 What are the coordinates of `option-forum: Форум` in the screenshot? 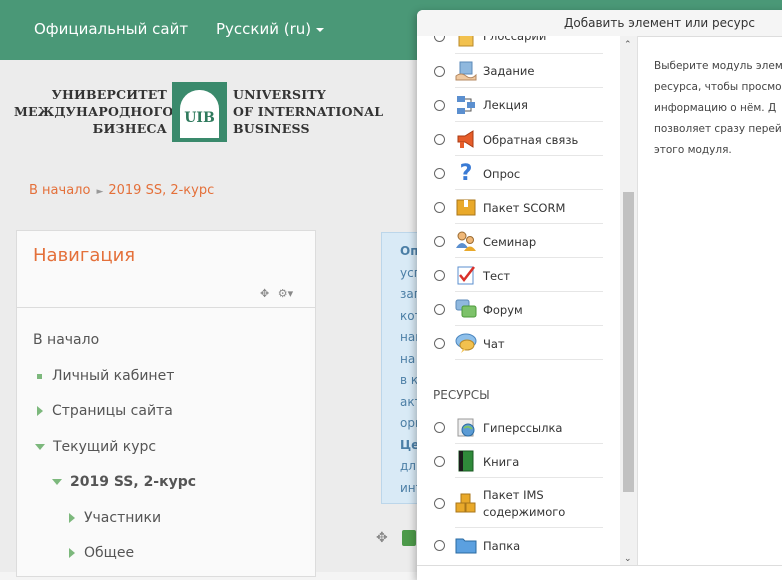 It's located at (518, 309).